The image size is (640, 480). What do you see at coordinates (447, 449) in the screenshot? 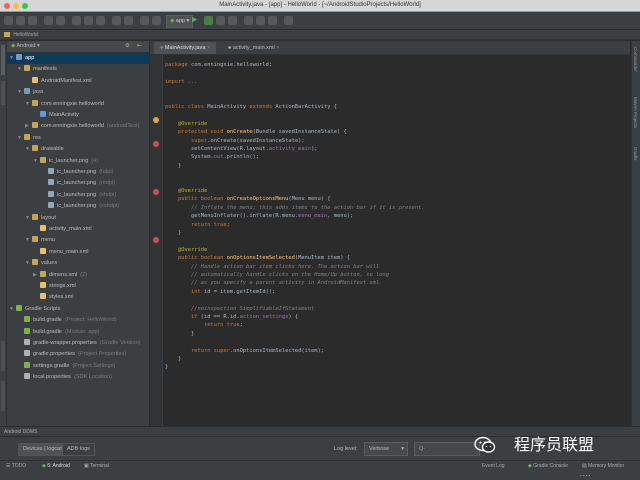
I see `logcat-search-input: Q-` at bounding box center [447, 449].